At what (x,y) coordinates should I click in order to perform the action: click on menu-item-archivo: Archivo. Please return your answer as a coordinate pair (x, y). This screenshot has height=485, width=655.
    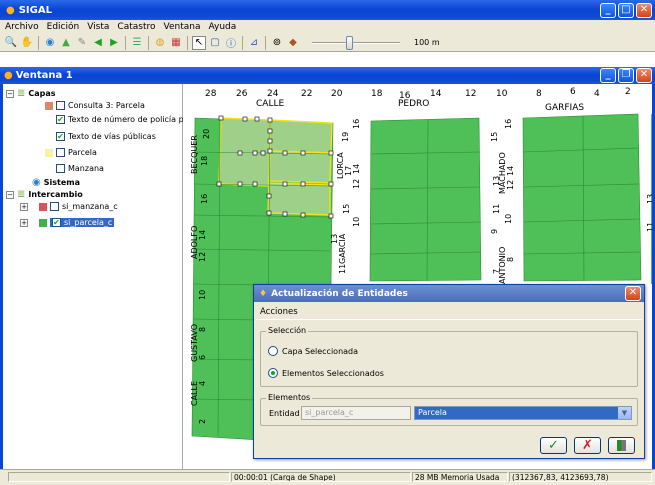
    Looking at the image, I should click on (22, 27).